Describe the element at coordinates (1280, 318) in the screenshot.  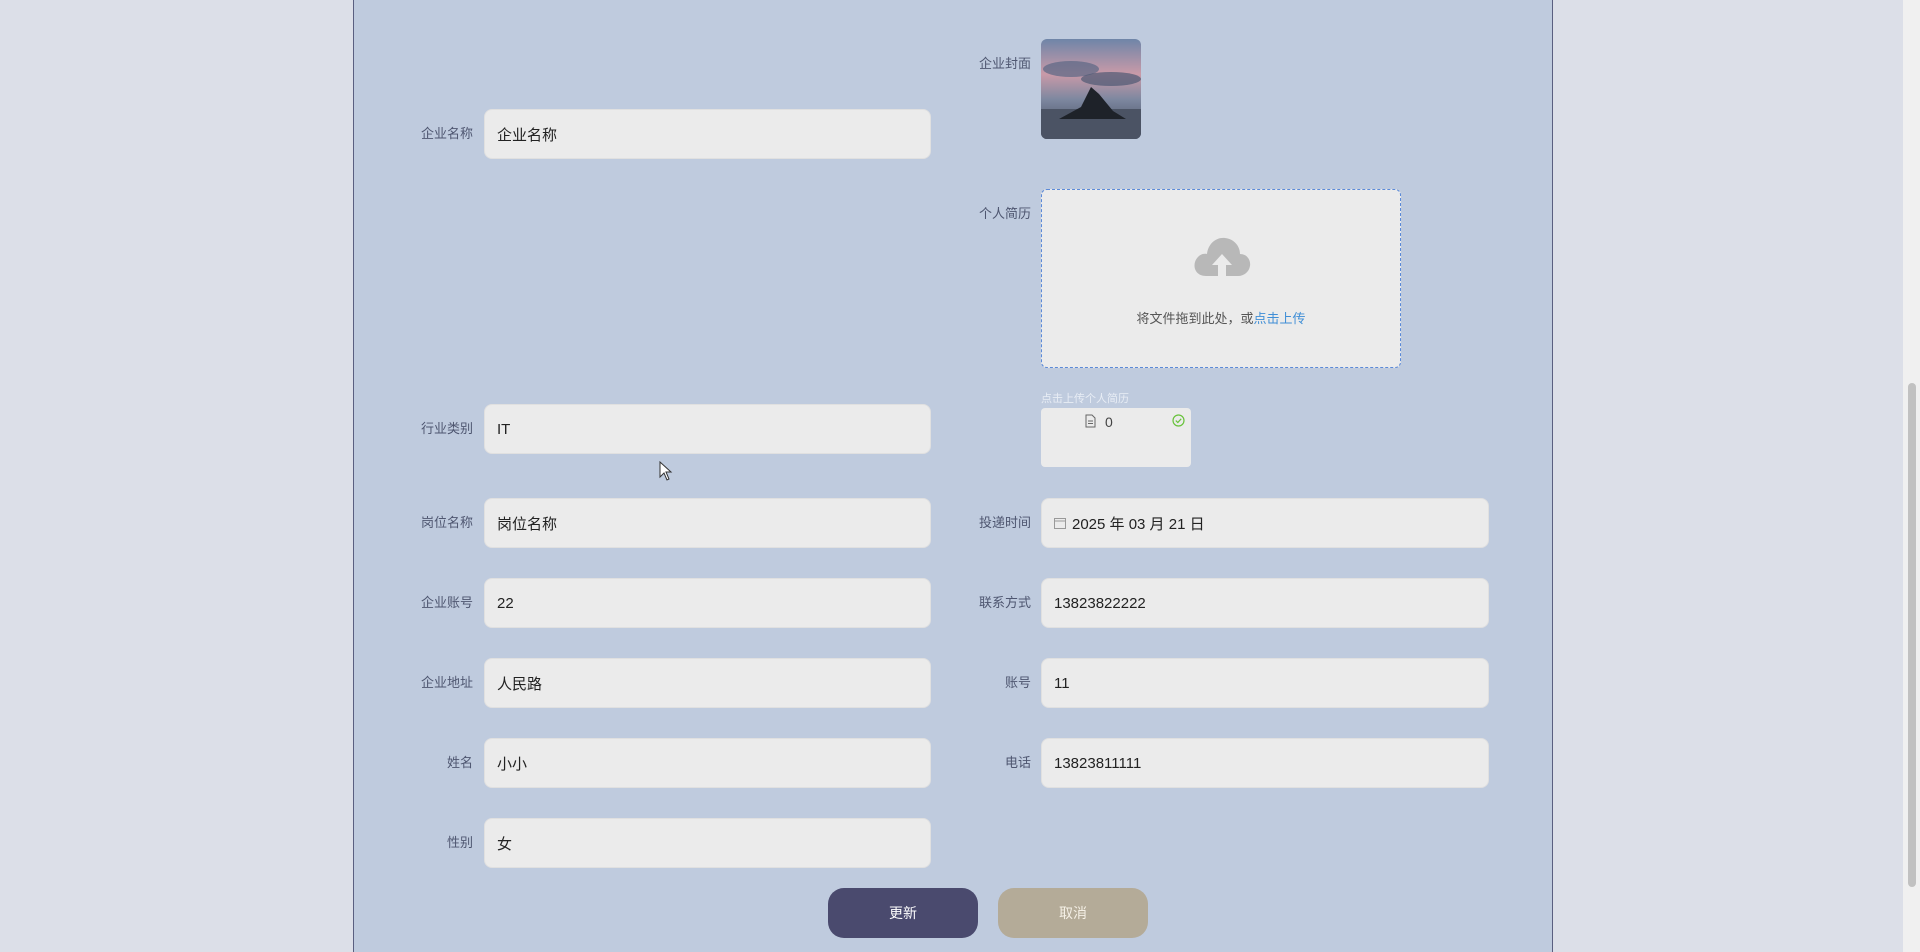
I see `click-upload-link: 点击上传` at that location.